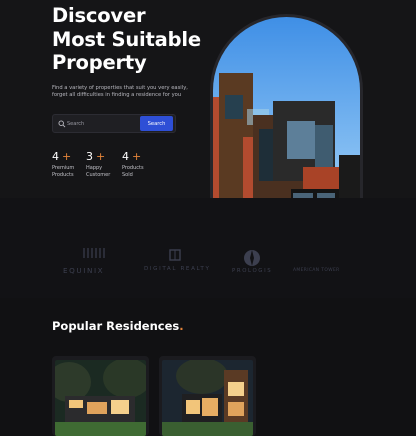 The width and height of the screenshot is (416, 436). Describe the element at coordinates (118, 326) in the screenshot. I see `section-title-popular-residences: Popular Residences.` at that location.